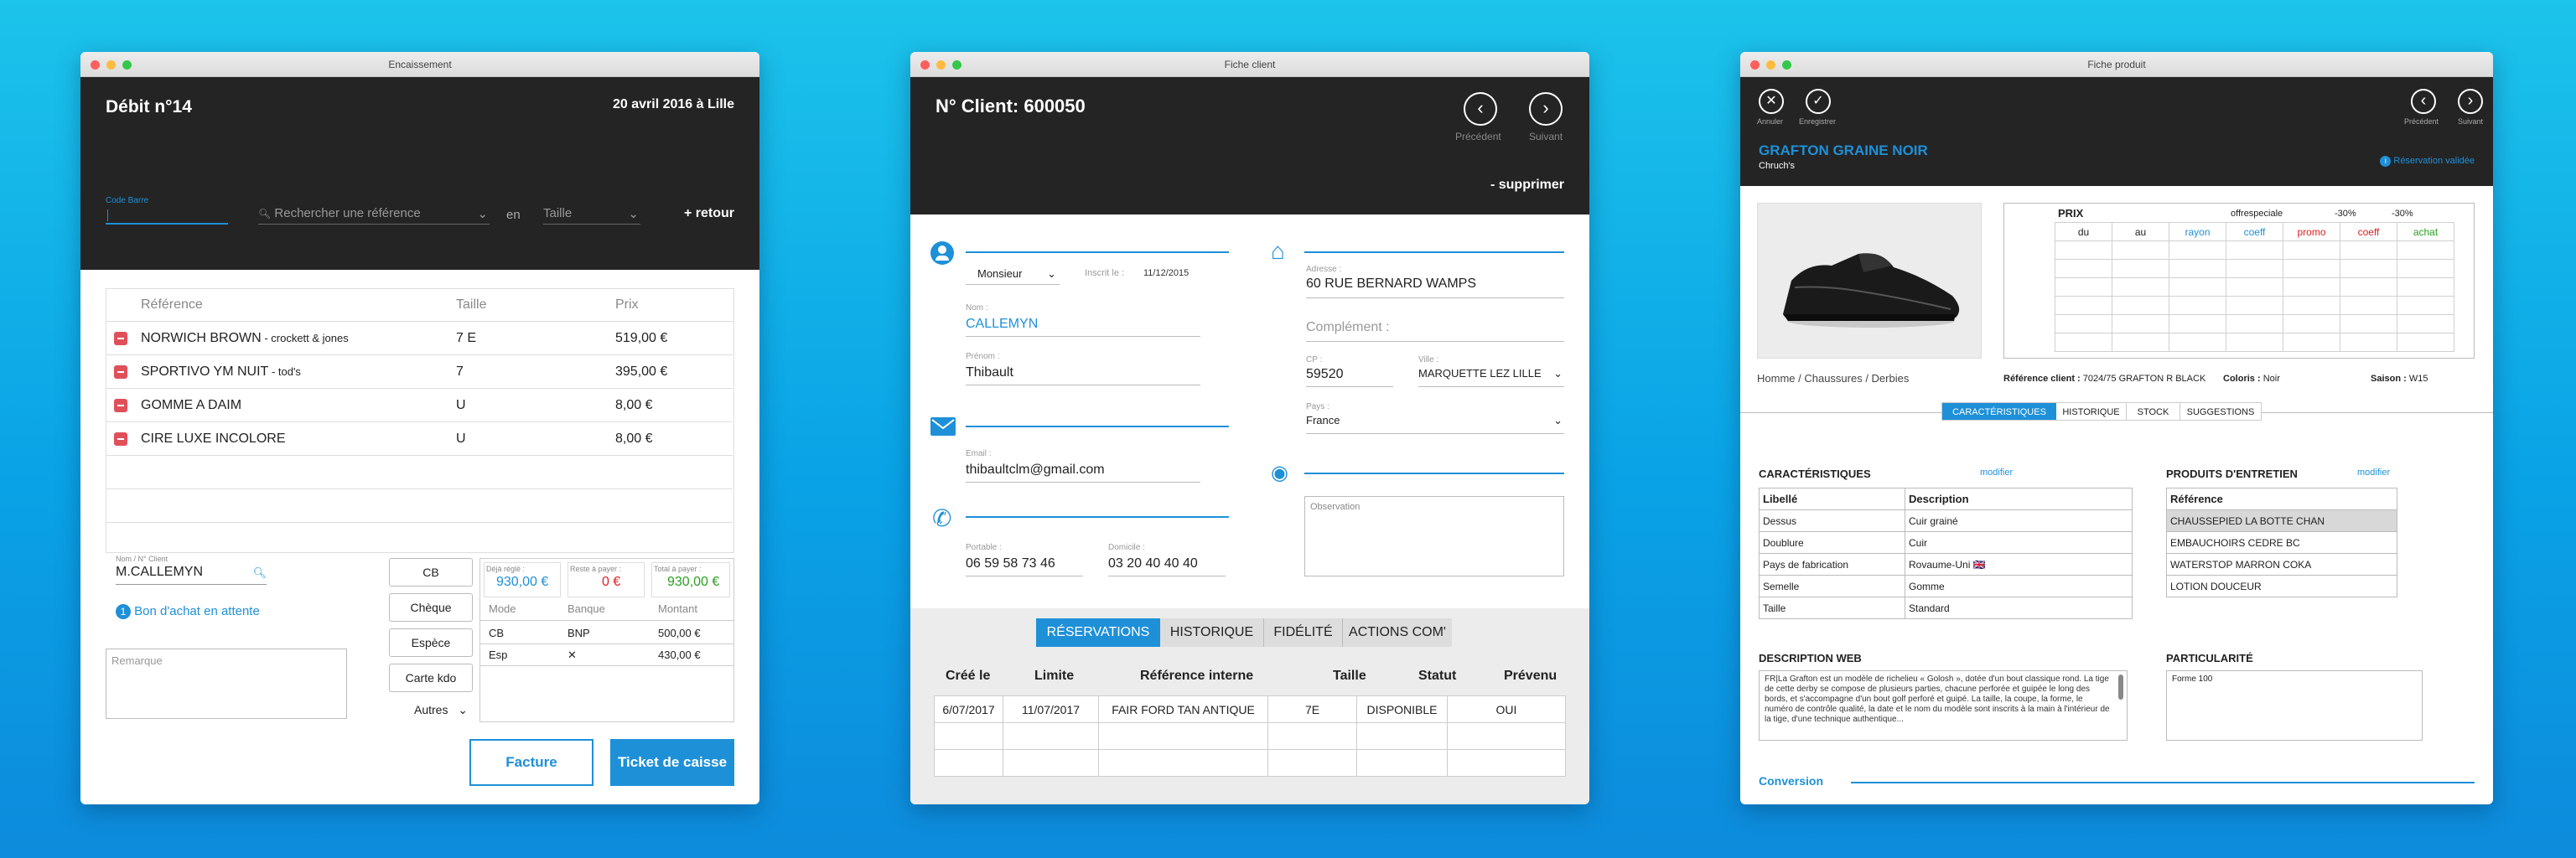  Describe the element at coordinates (1946, 586) in the screenshot. I see `table-row: Semelle Gomme` at that location.